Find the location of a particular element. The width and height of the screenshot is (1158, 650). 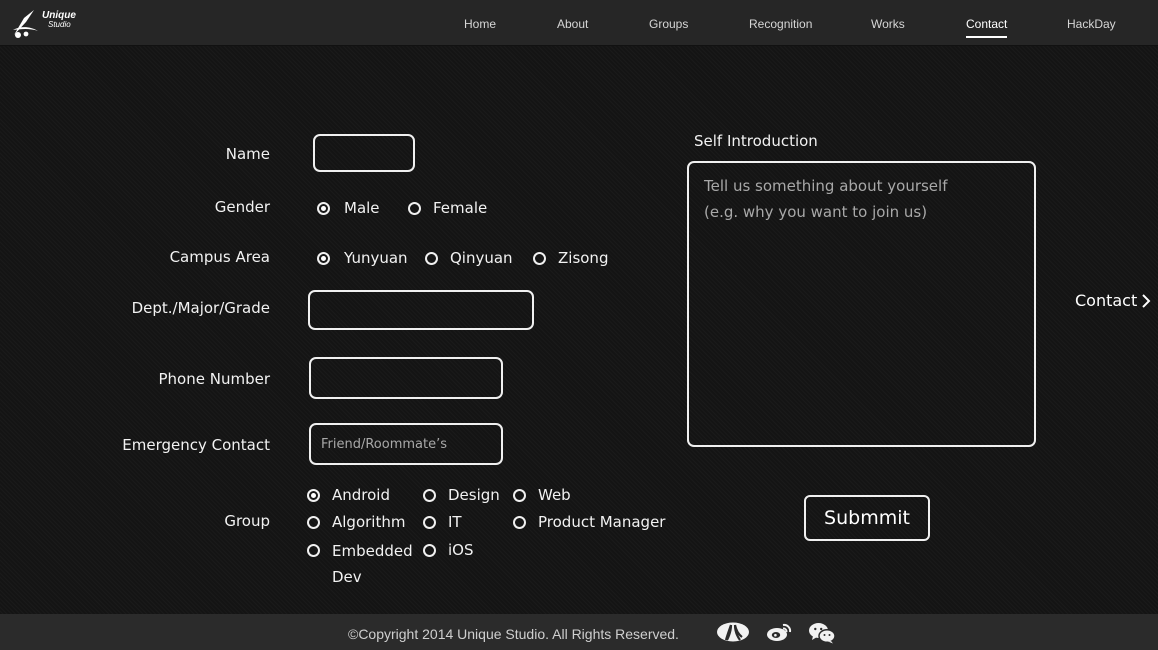

group-it-label: IT is located at coordinates (455, 522).